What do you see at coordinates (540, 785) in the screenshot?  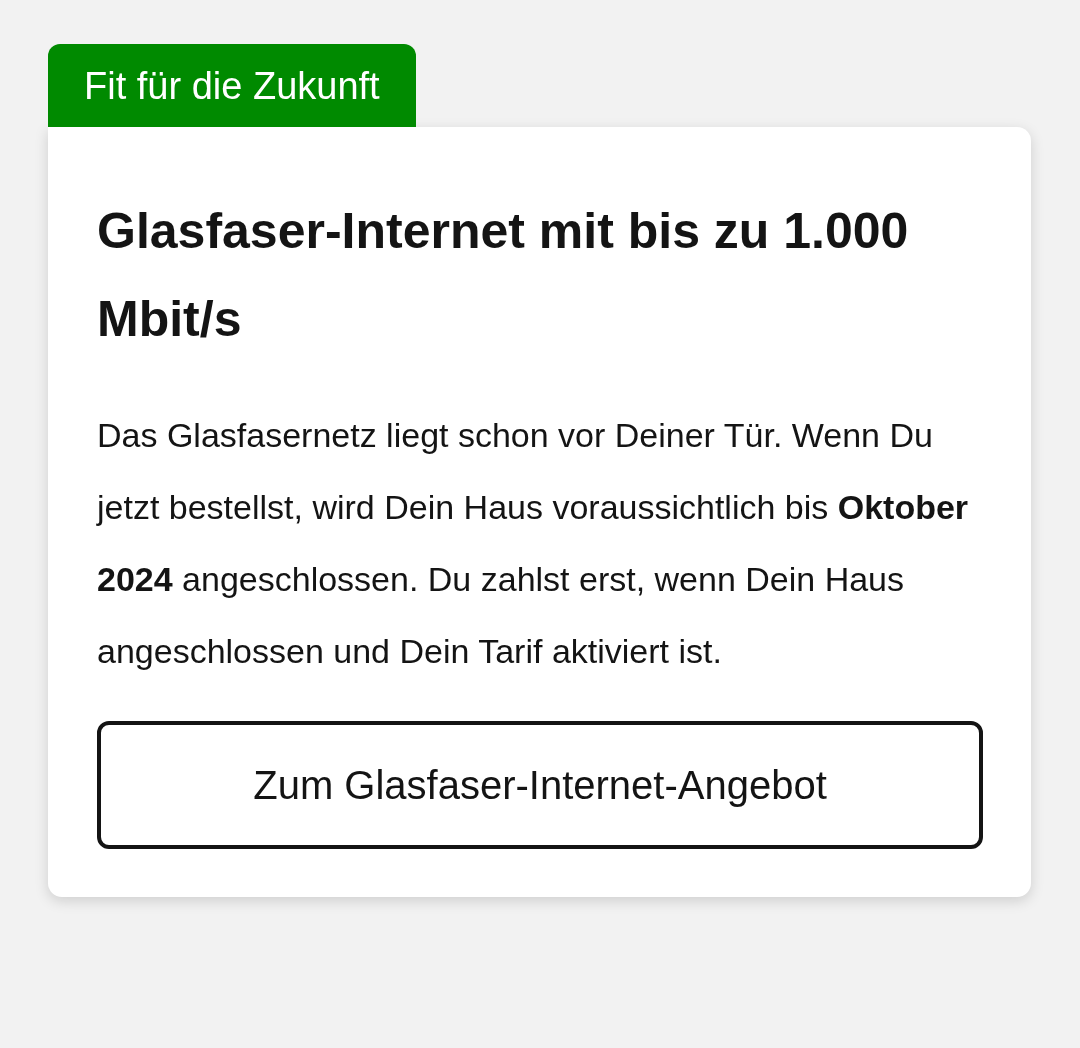 I see `offer-button: Zum Glasfaser-Internet-Angebot` at bounding box center [540, 785].